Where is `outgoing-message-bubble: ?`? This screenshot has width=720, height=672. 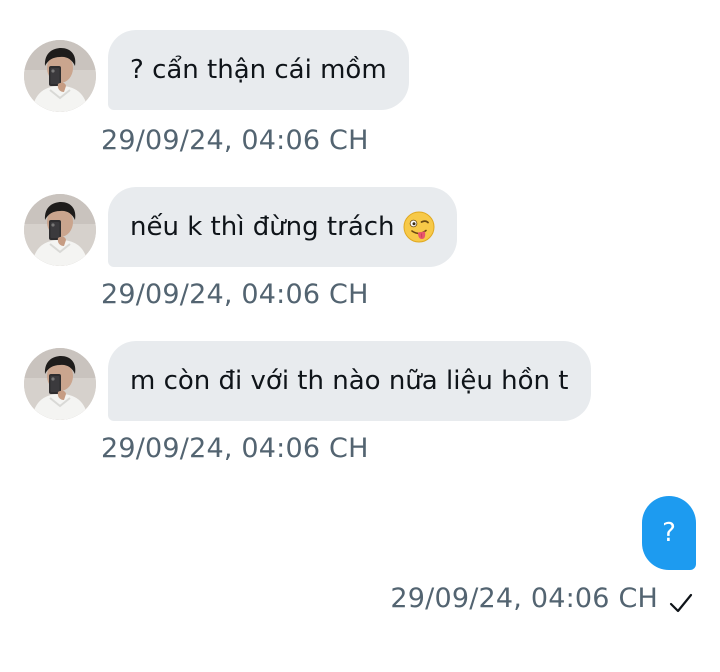
outgoing-message-bubble: ? is located at coordinates (669, 533).